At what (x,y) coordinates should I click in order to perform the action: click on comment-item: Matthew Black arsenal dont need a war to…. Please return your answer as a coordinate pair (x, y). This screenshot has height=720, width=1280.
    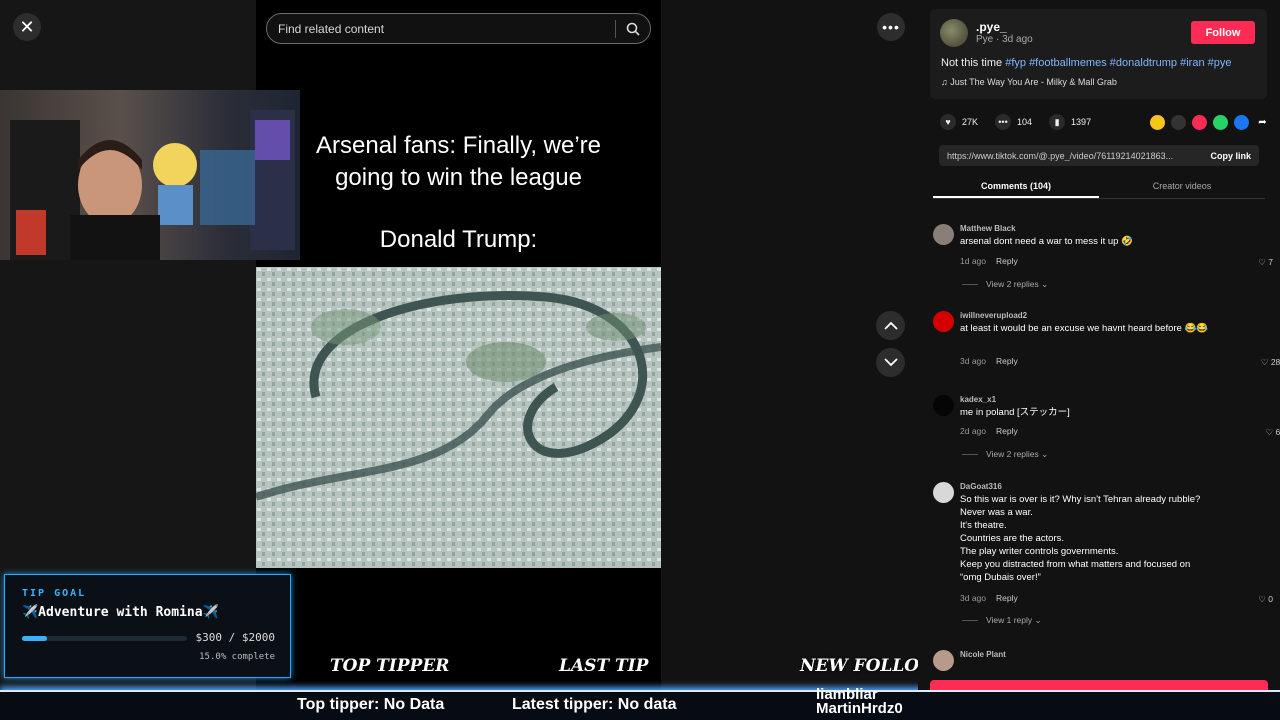
    Looking at the image, I should click on (1103, 259).